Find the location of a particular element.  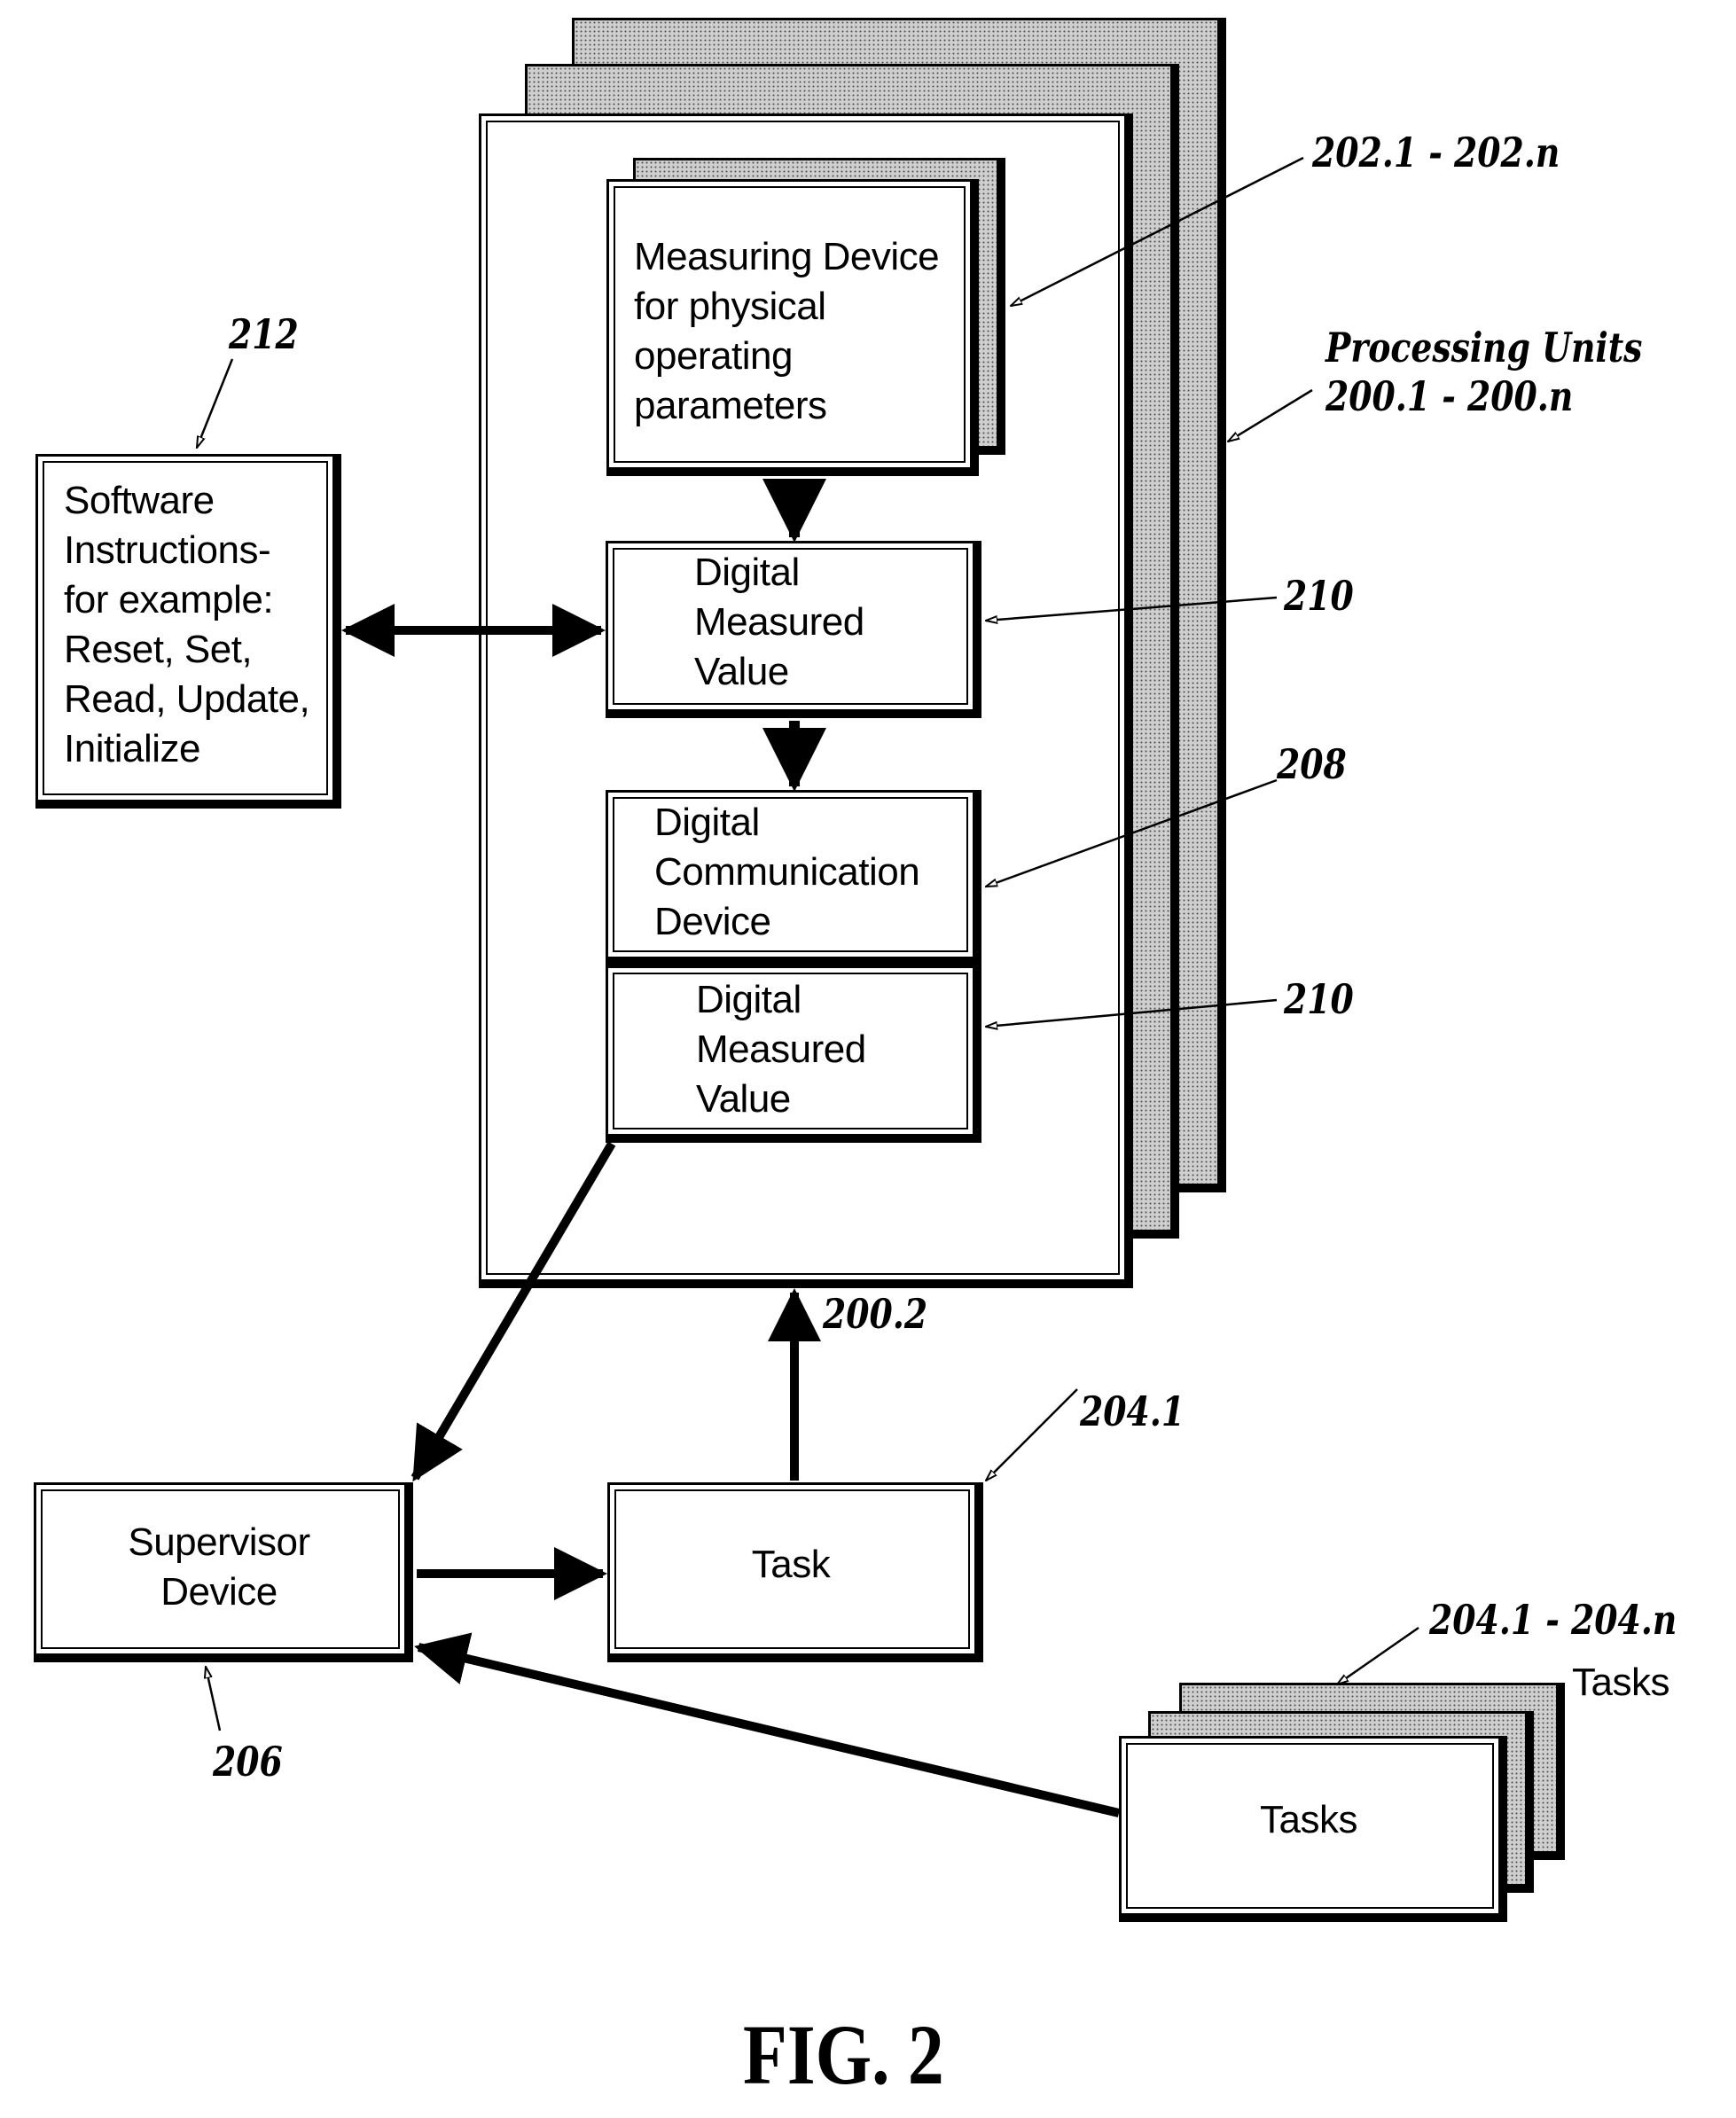

ref-processing-units: Processing Units is located at coordinates (1484, 347).